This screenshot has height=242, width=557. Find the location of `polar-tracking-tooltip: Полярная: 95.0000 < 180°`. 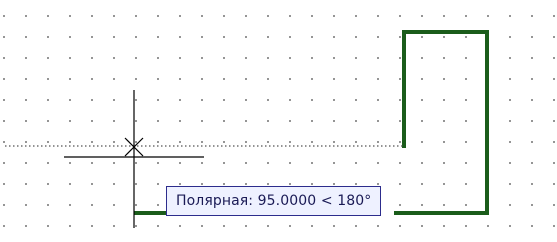

polar-tracking-tooltip: Полярная: 95.0000 < 180° is located at coordinates (274, 201).